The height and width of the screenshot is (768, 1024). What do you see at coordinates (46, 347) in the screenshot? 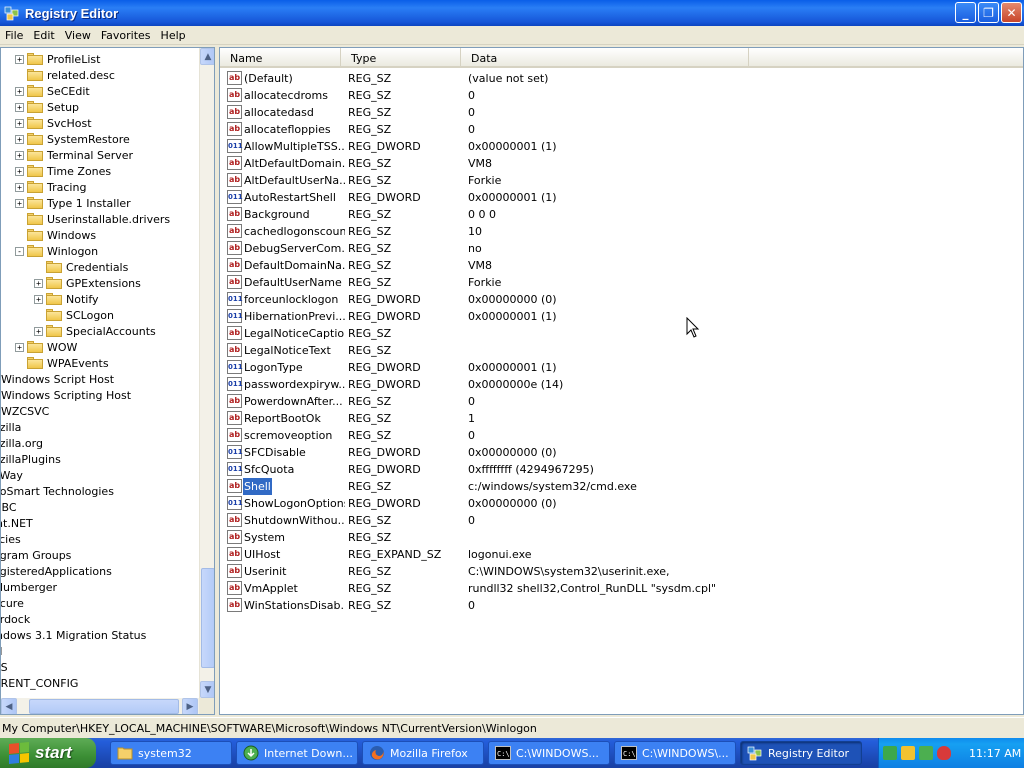
I see `tree-item: + WOW` at bounding box center [46, 347].